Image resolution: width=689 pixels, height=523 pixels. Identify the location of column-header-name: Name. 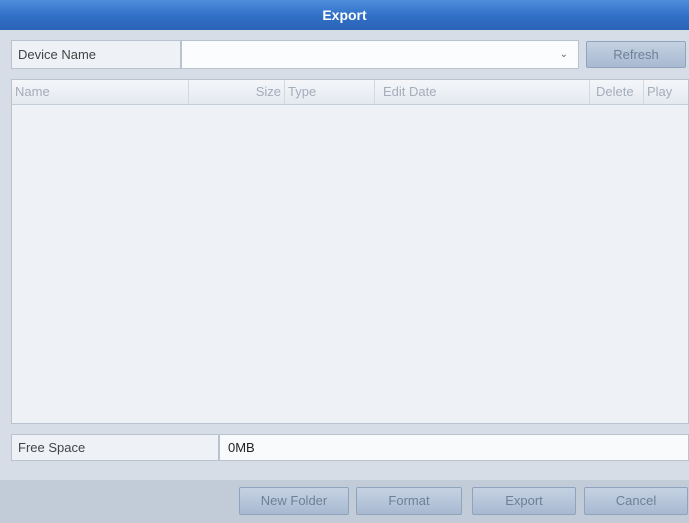
(100, 92).